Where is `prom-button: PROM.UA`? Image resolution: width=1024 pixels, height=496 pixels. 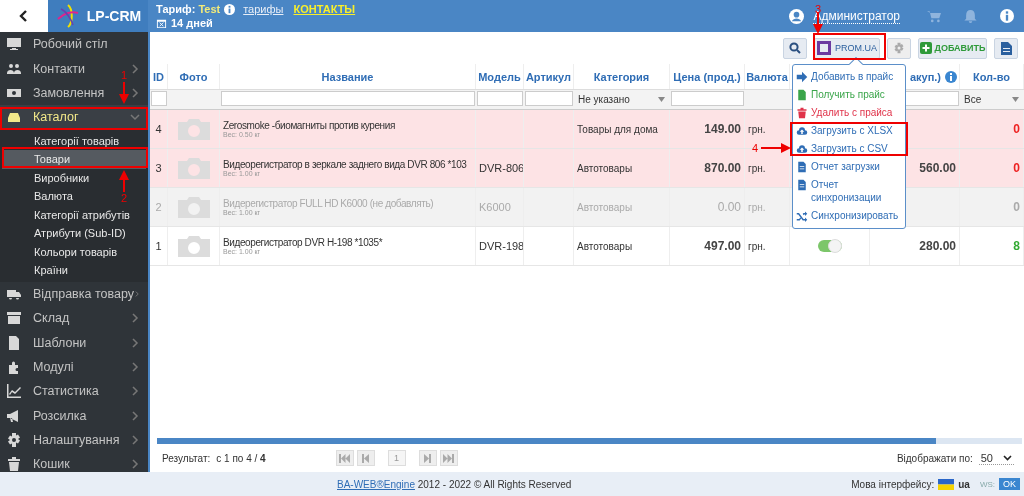 prom-button: PROM.UA is located at coordinates (847, 48).